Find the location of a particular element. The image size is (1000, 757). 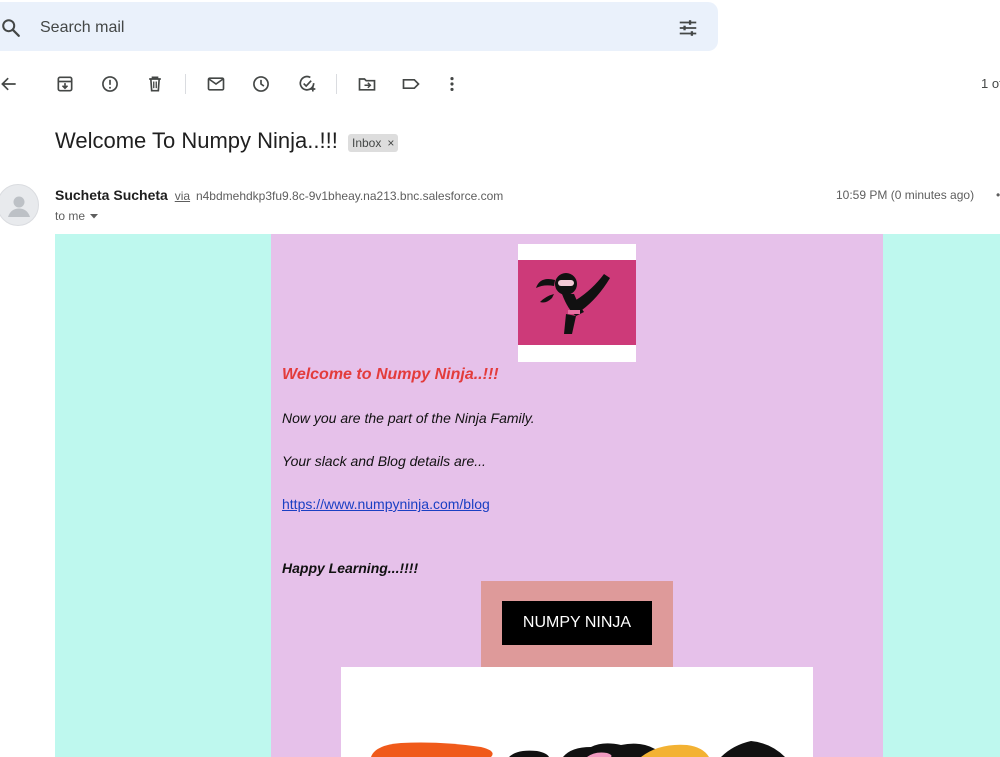

tune-icon is located at coordinates (688, 28).